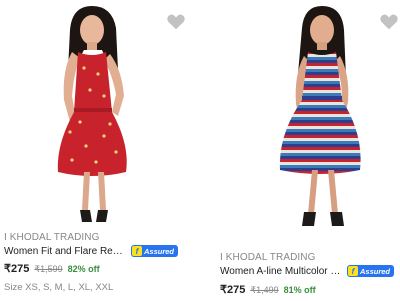  What do you see at coordinates (264, 290) in the screenshot?
I see `original-price: ₹1,499` at bounding box center [264, 290].